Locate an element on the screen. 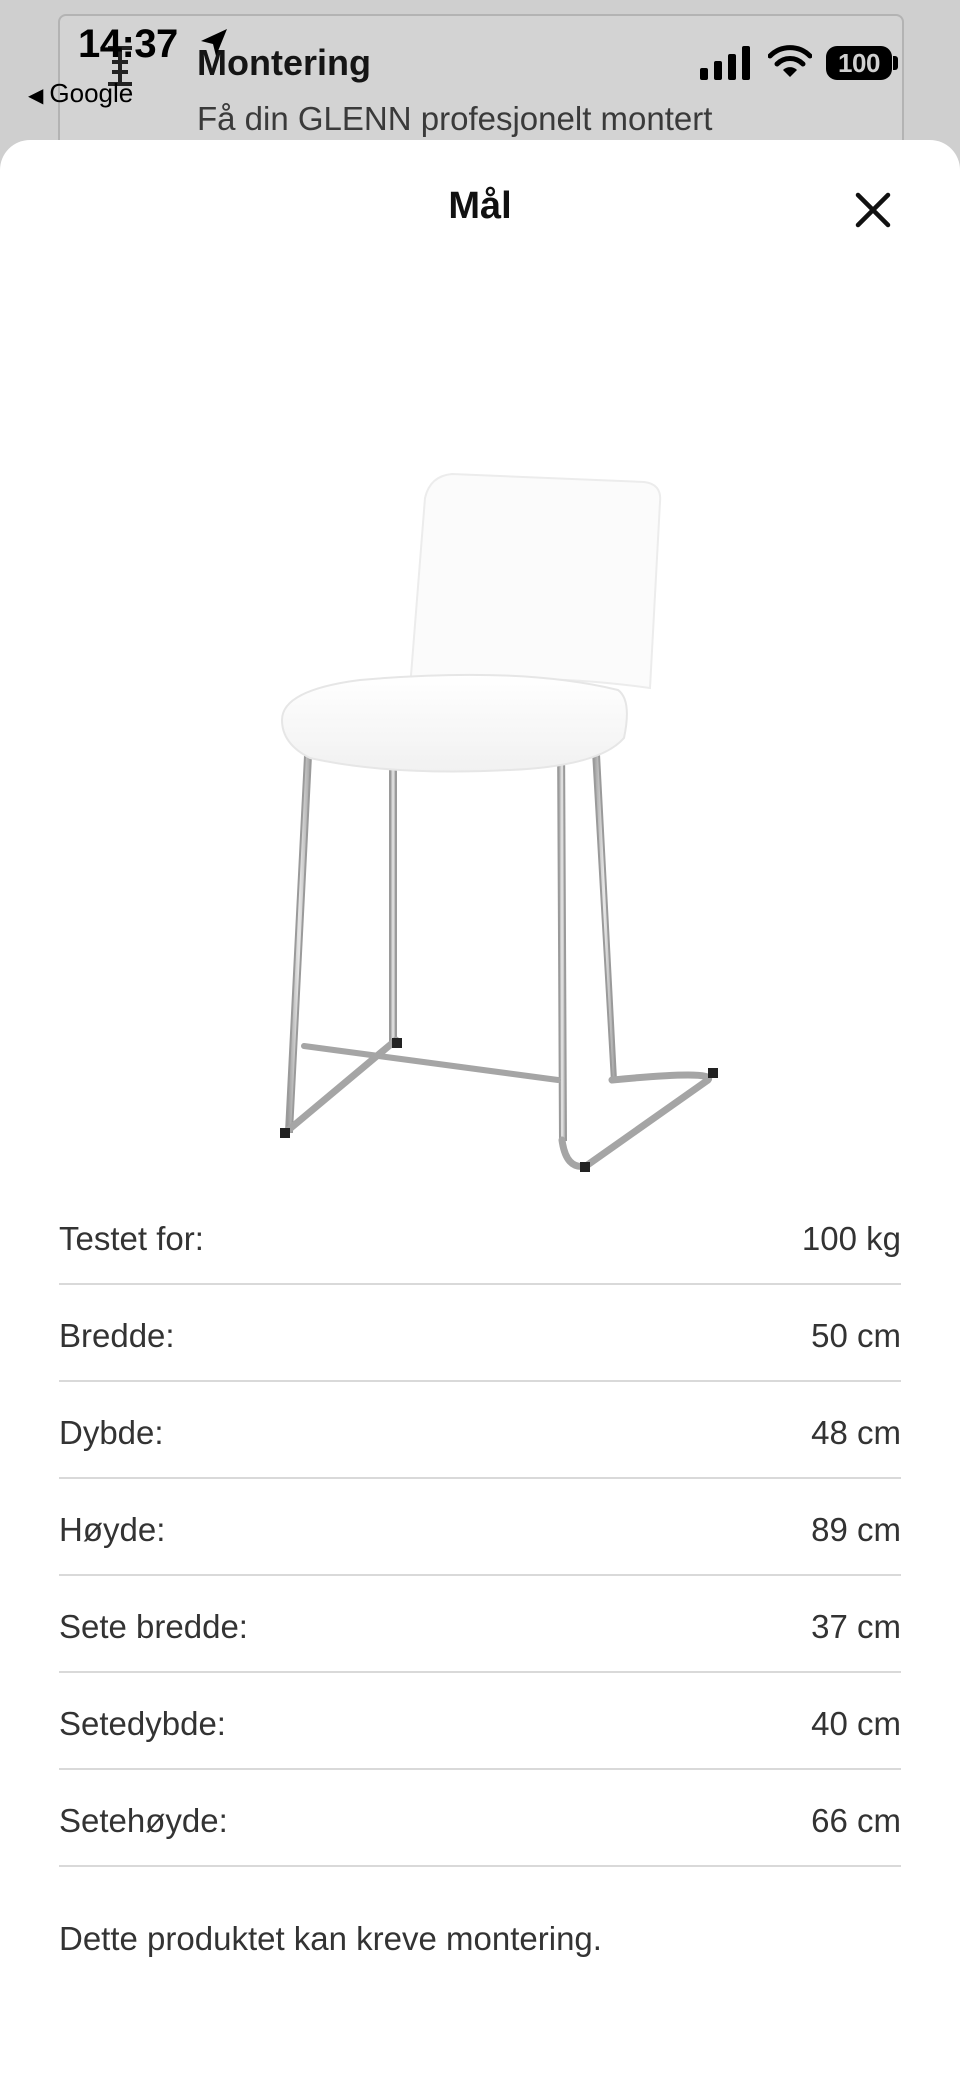 The image size is (960, 2078). list-item: Høyde: 89 cm is located at coordinates (480, 1527).